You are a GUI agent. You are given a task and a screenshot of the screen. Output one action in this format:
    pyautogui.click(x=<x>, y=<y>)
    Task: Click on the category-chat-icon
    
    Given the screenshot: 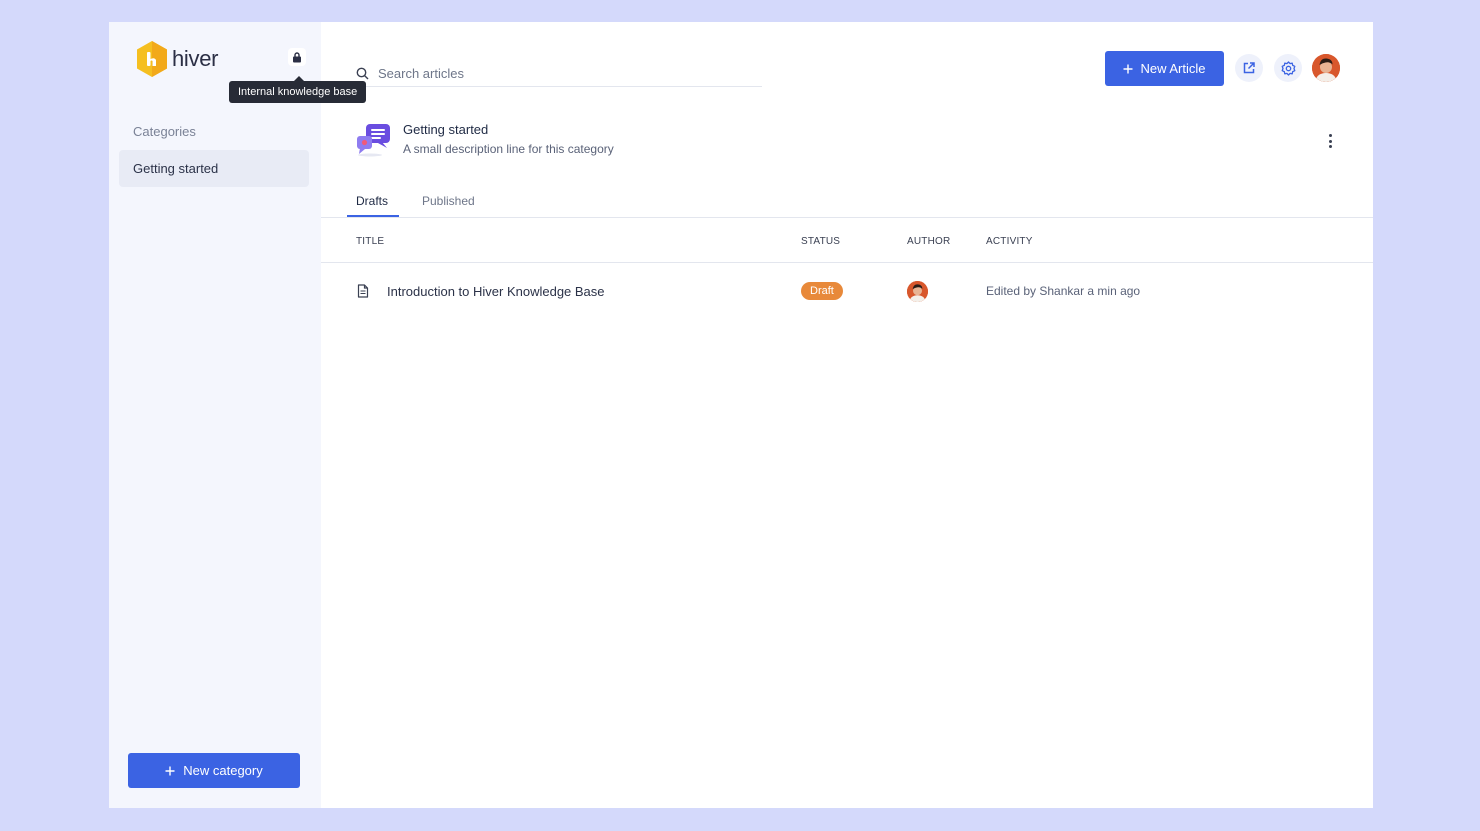 What is the action you would take?
    pyautogui.click(x=373, y=140)
    